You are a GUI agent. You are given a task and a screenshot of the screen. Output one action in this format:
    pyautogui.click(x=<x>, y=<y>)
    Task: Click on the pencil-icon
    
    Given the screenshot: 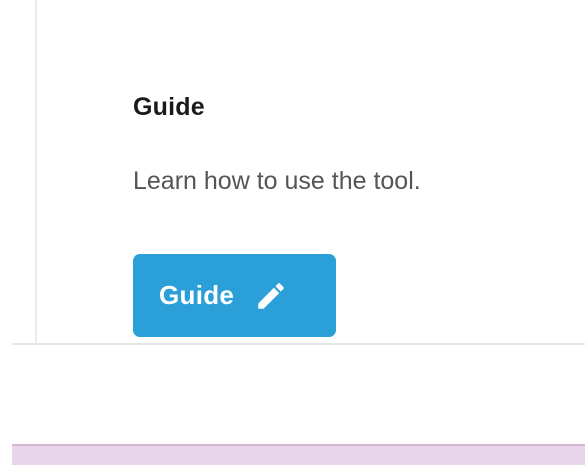 What is the action you would take?
    pyautogui.click(x=271, y=296)
    